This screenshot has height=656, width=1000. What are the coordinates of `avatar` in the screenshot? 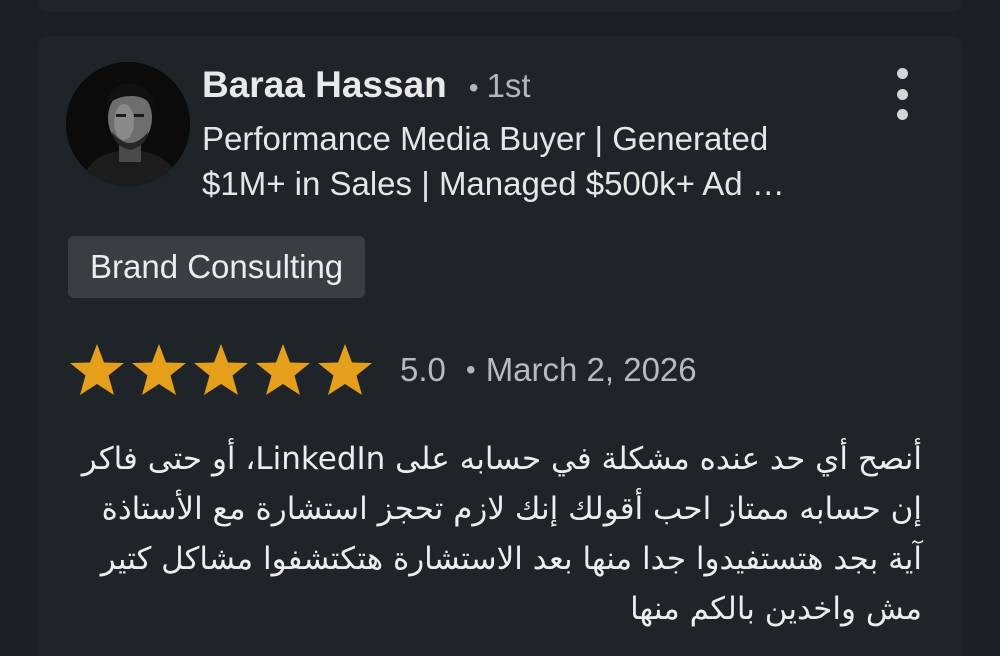 It's located at (128, 124).